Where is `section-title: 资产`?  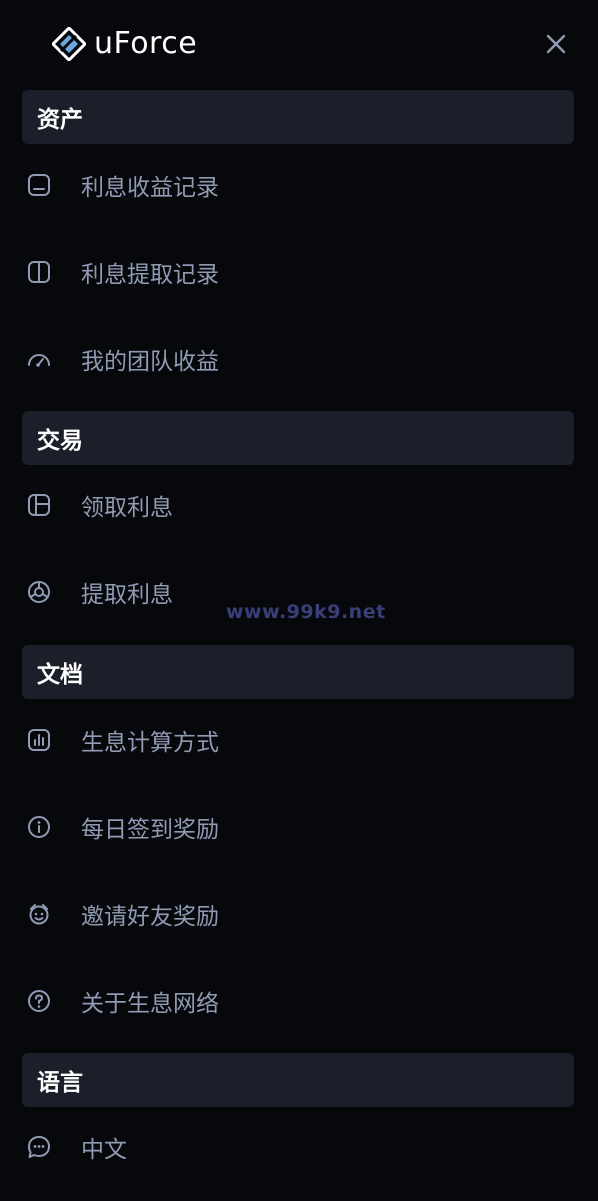
section-title: 资产 is located at coordinates (60, 120).